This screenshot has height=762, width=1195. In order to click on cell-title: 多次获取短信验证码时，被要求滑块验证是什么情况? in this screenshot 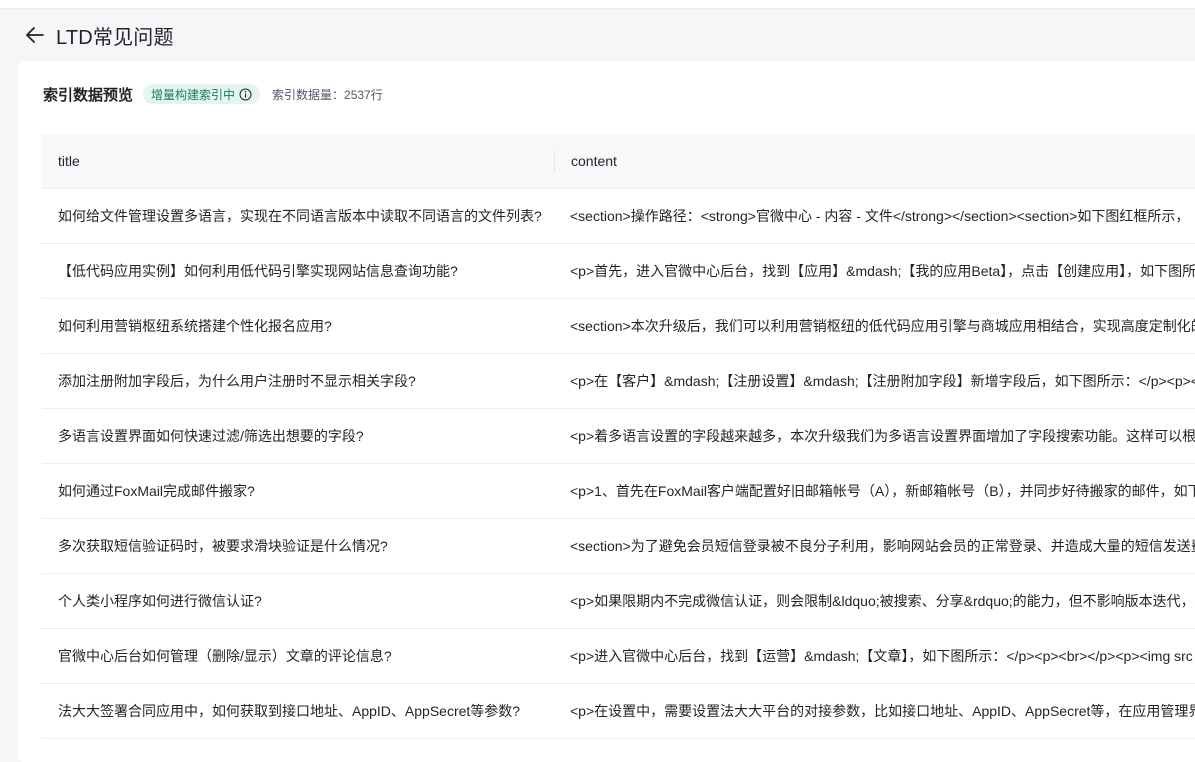, I will do `click(223, 546)`.